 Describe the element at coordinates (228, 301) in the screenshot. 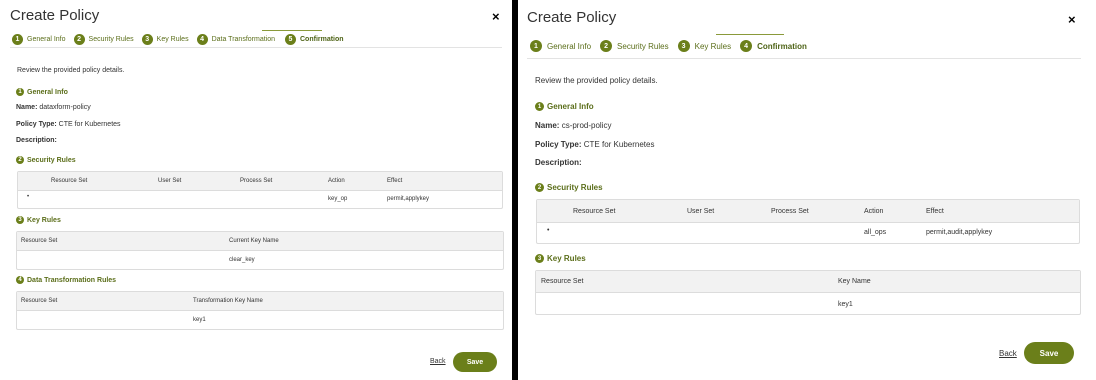

I see `column-header: Transformation Key Name` at that location.